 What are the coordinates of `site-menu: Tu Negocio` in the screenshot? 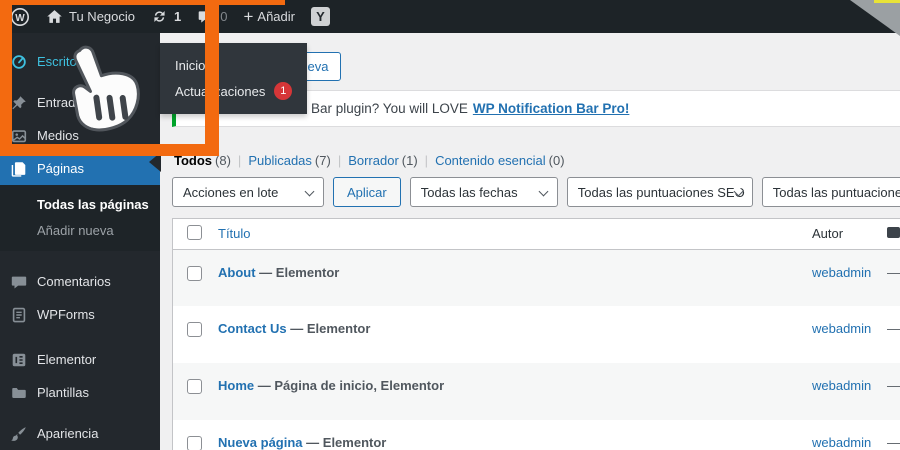 It's located at (90, 16).